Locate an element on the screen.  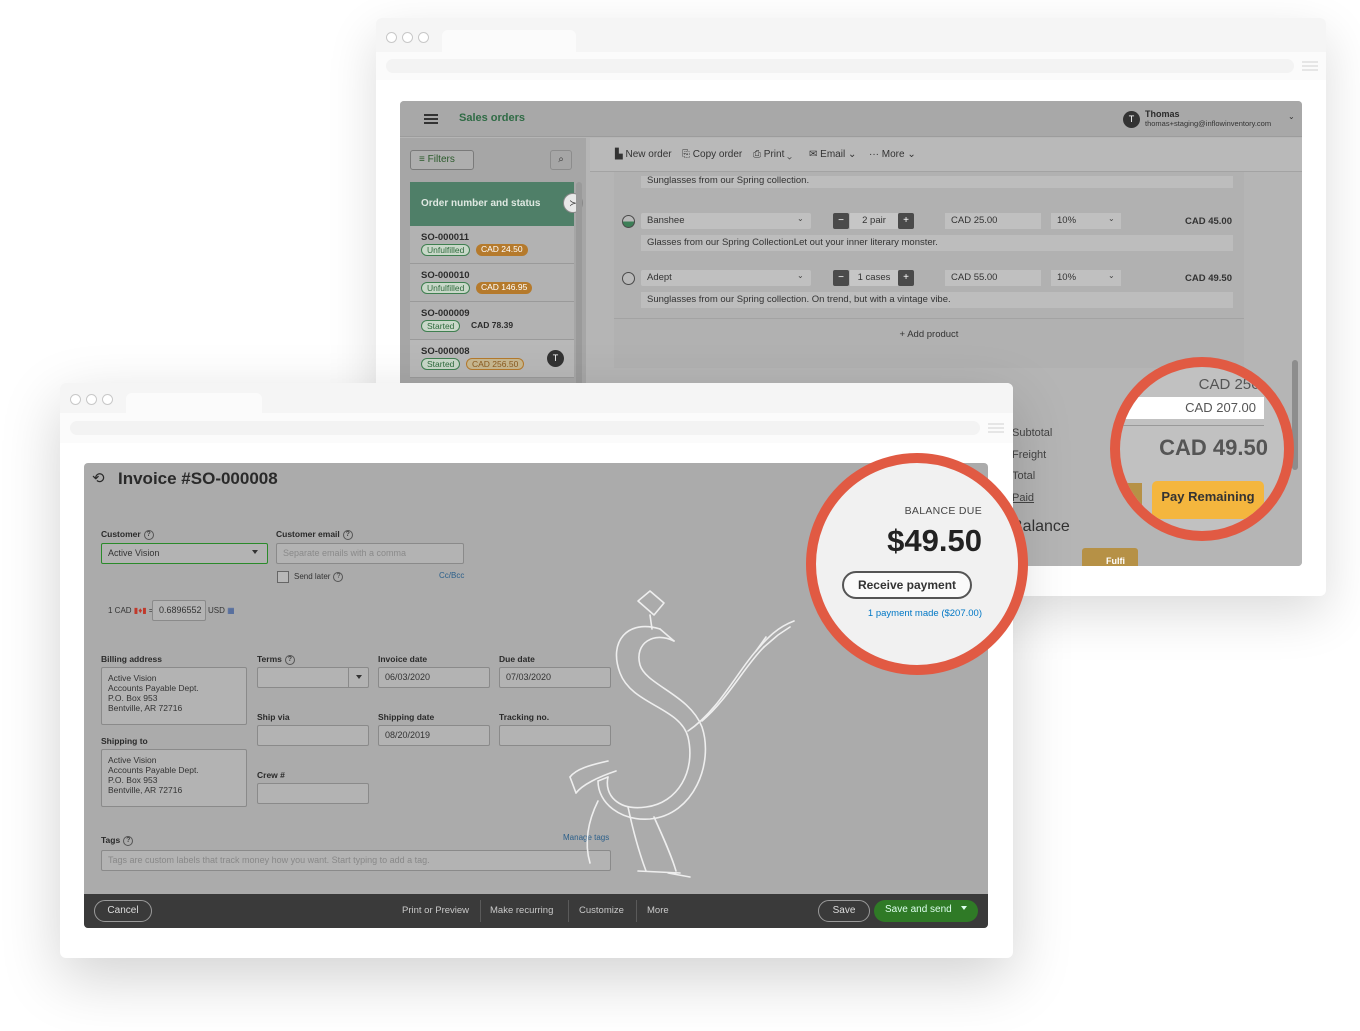
history-icon: ⟲ is located at coordinates (98, 478).